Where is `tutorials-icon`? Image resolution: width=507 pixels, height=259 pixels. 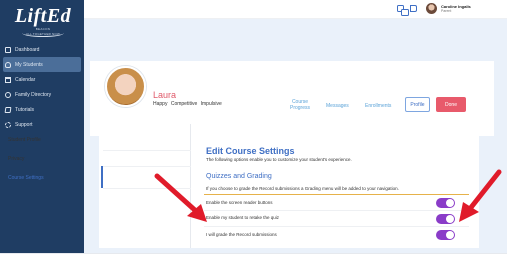
tutorials-icon is located at coordinates (8, 109).